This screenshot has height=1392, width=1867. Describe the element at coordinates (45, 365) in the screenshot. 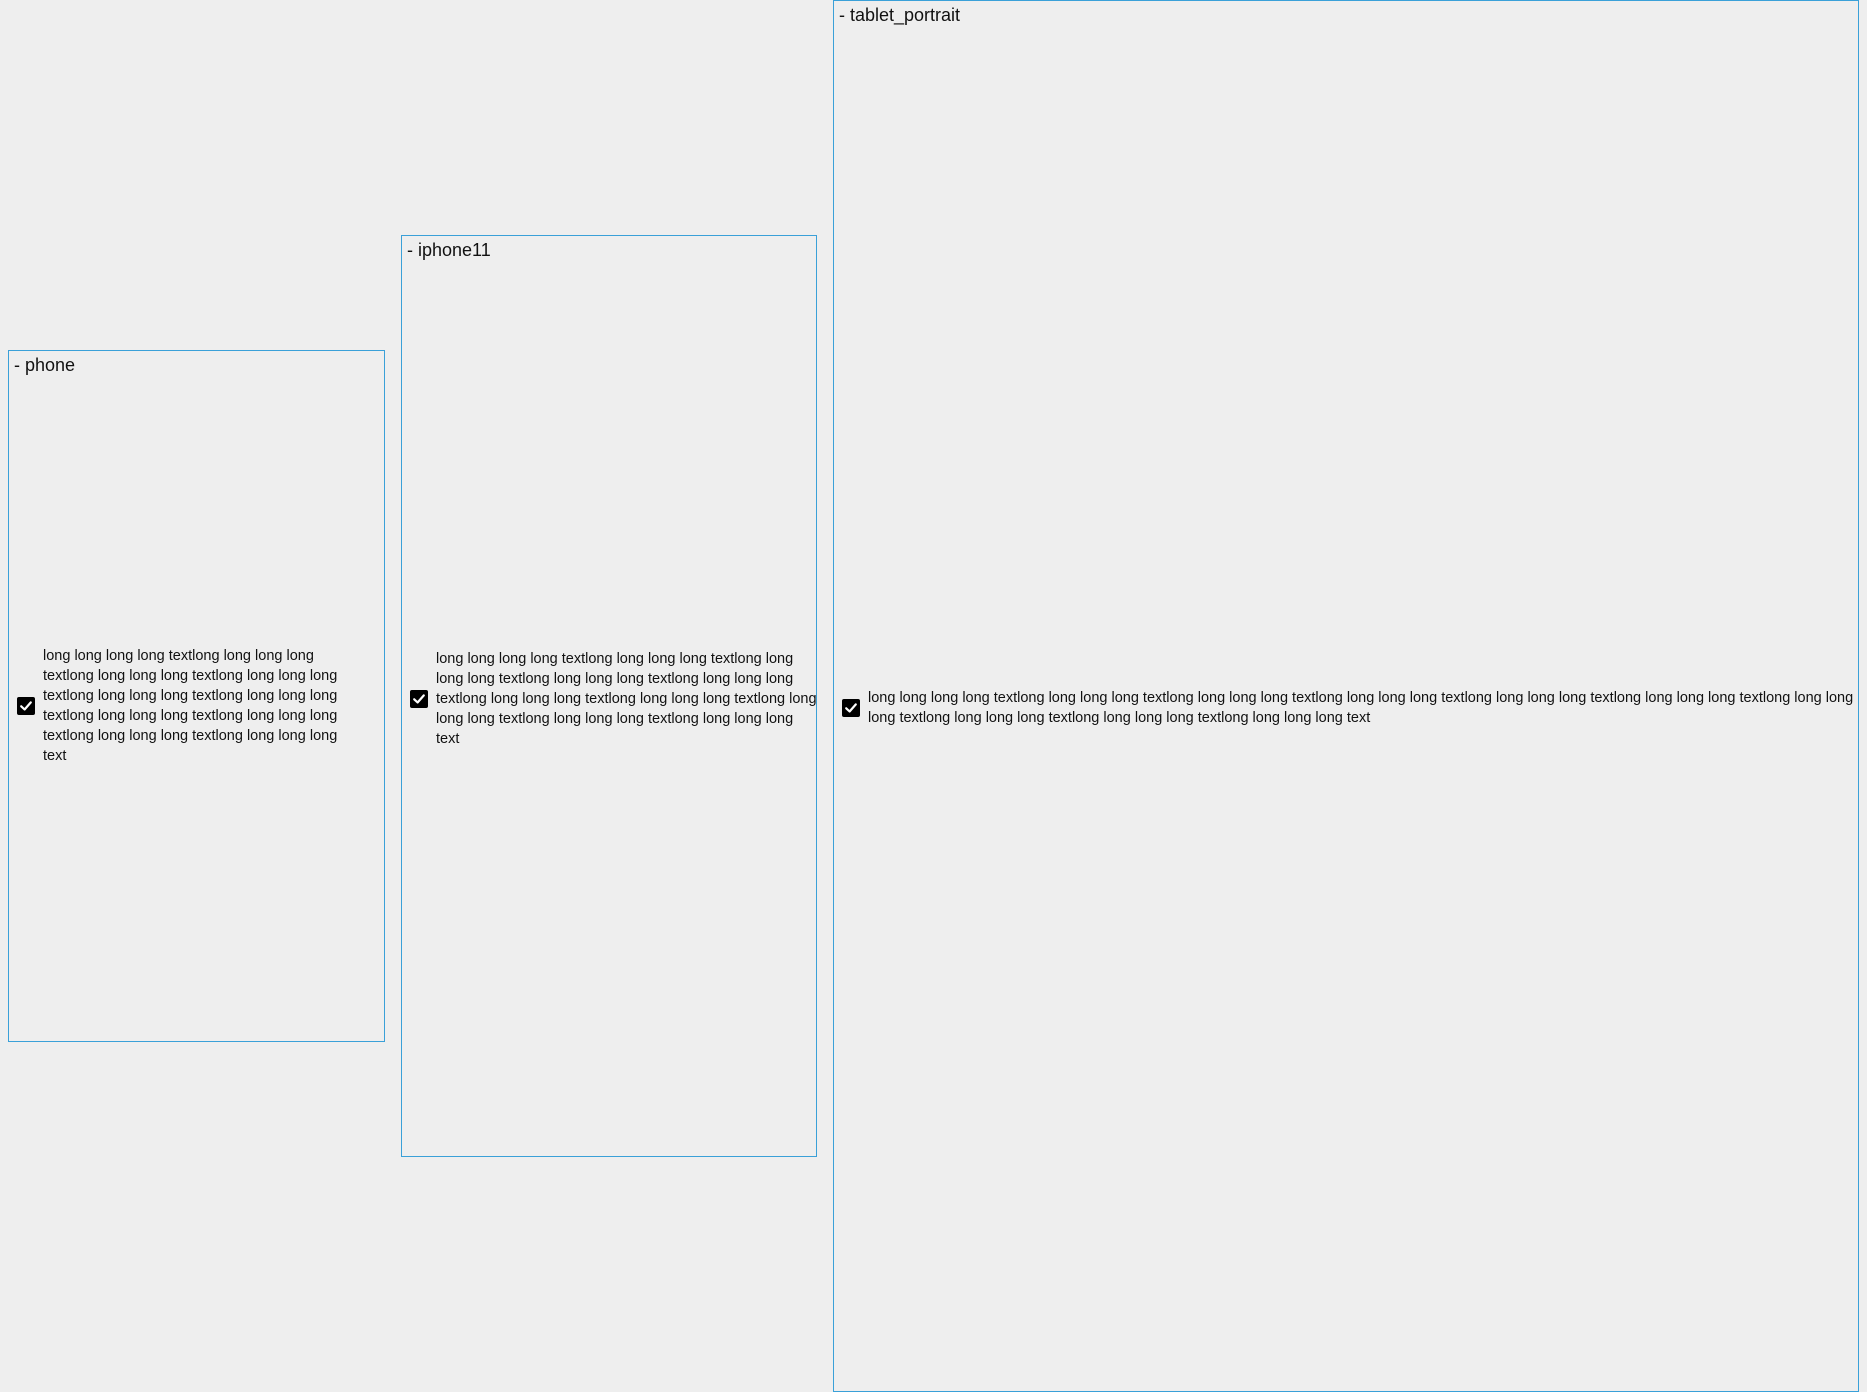

I see `frame-label: - phone` at that location.